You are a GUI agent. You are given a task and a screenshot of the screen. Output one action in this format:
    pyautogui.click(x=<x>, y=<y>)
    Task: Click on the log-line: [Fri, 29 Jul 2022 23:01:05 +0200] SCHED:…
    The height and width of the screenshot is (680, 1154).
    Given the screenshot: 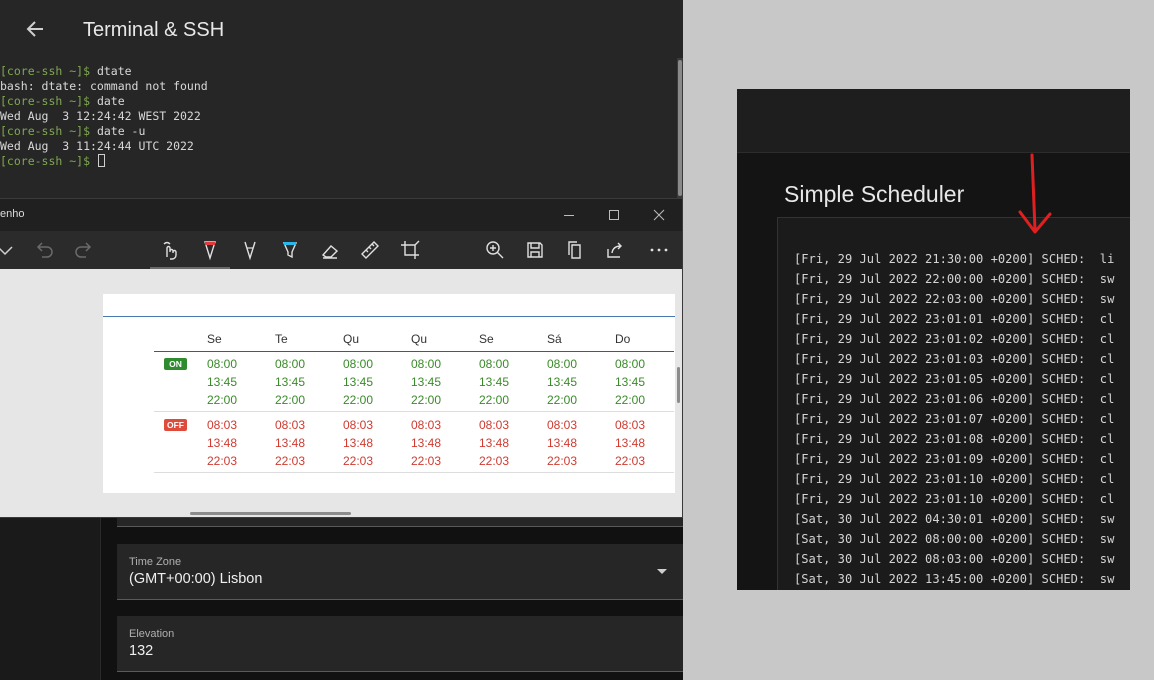 What is the action you would take?
    pyautogui.click(x=954, y=379)
    